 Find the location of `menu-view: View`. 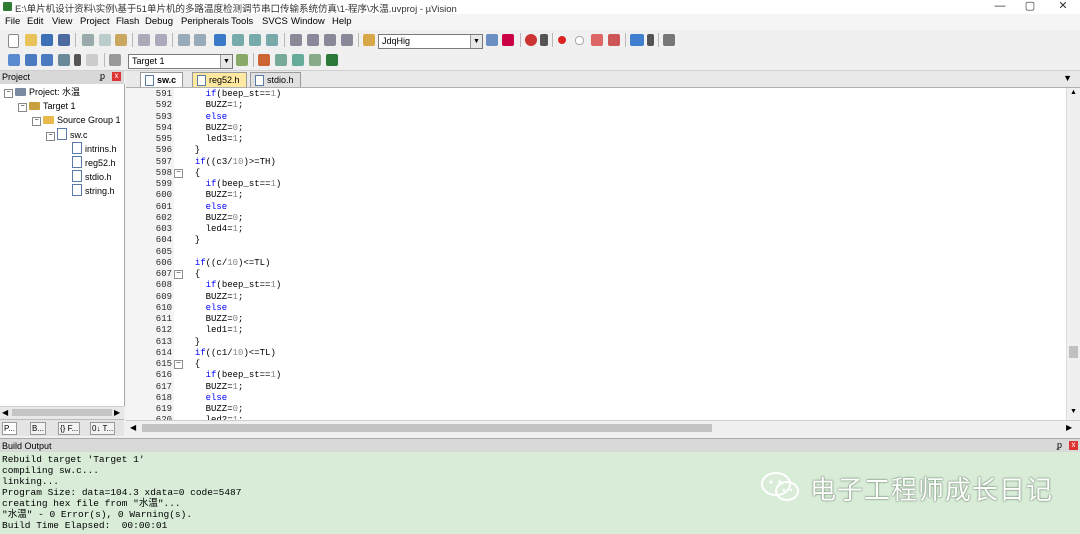

menu-view: View is located at coordinates (62, 21).